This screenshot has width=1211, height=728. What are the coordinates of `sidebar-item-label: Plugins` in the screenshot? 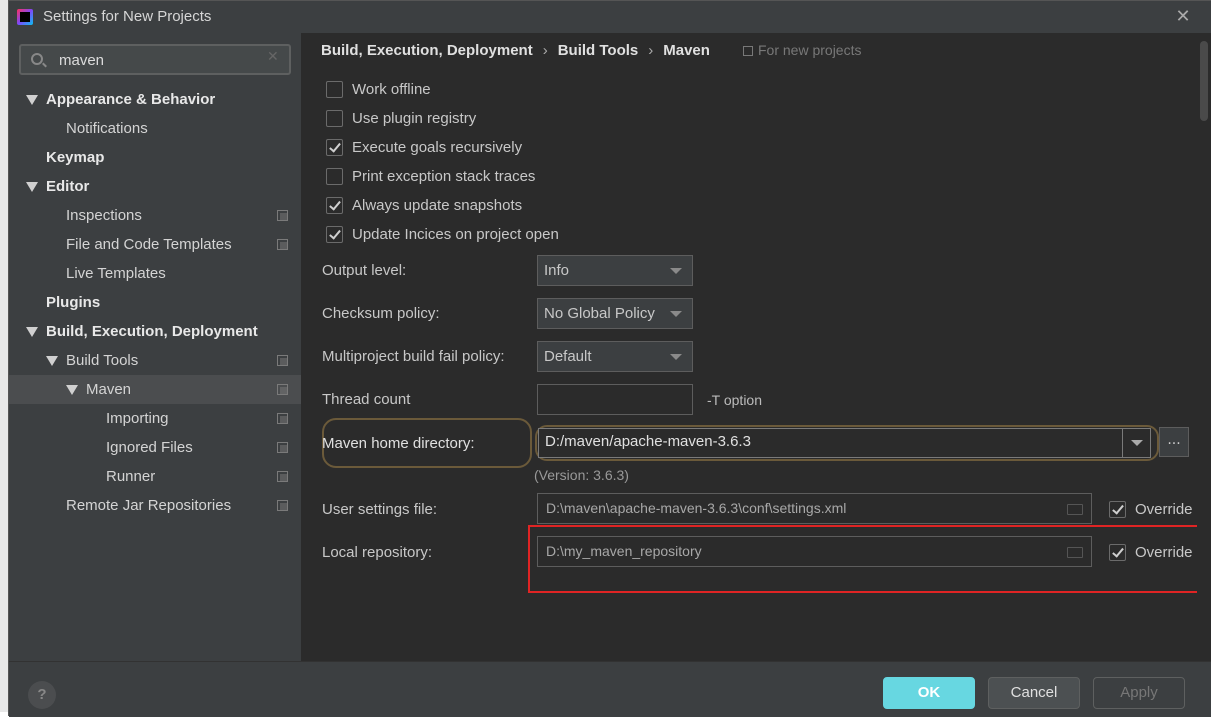 It's located at (73, 302).